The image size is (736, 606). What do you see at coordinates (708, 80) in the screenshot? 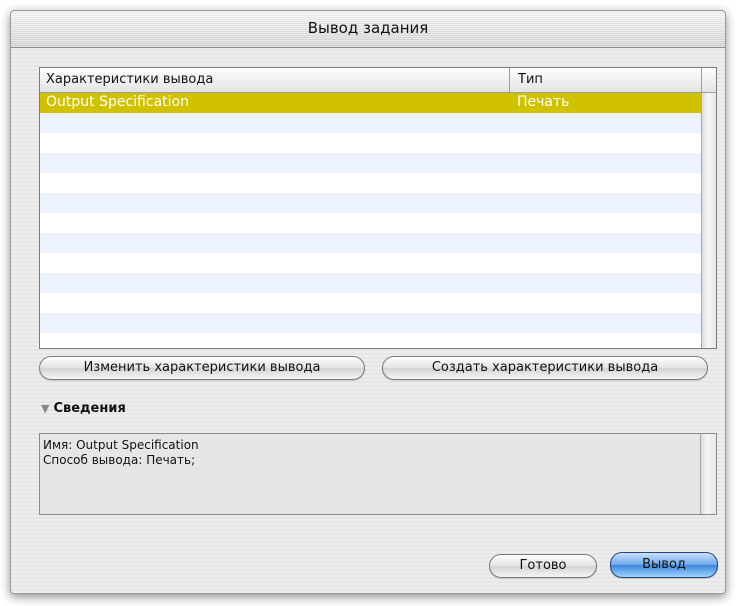
I see `header-corner` at bounding box center [708, 80].